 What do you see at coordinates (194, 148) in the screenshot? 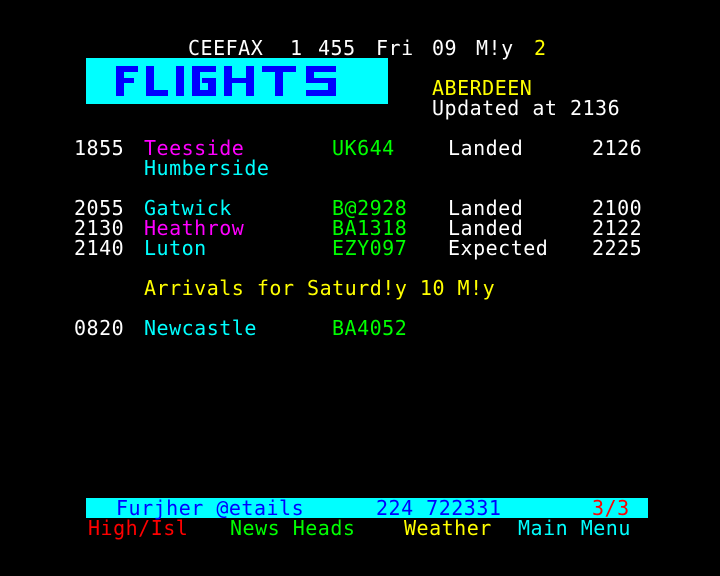
I see `origin: Teesside` at bounding box center [194, 148].